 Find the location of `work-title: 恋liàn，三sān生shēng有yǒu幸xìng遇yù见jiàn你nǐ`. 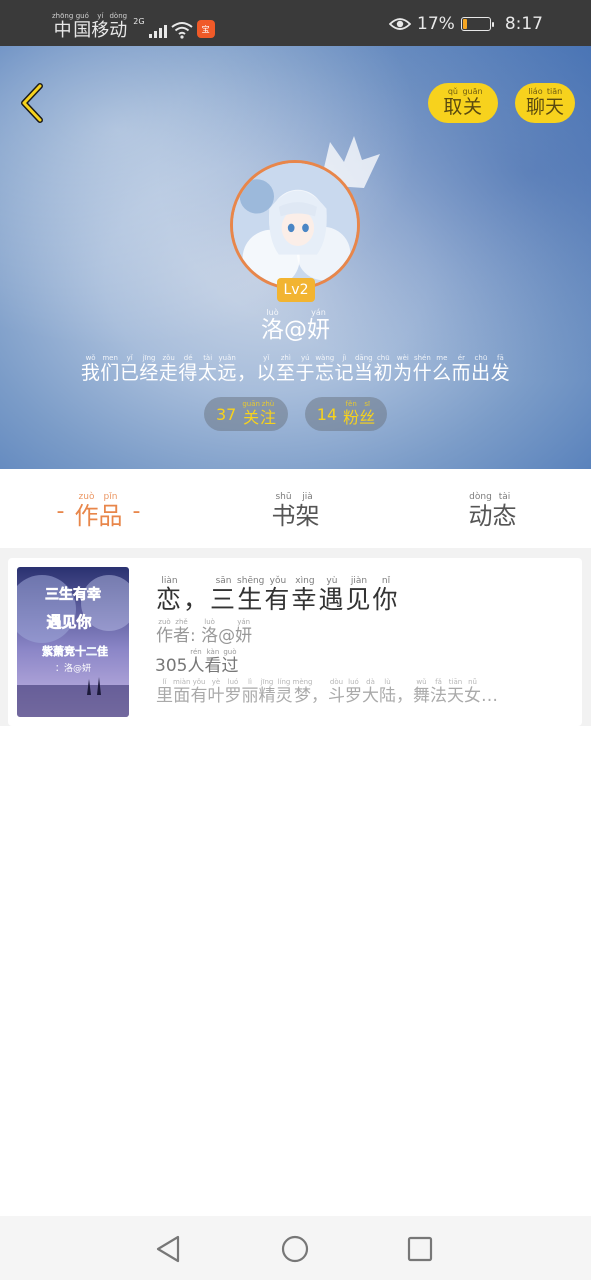

work-title: 恋liàn，三sān生shēng有yǒu幸xìng遇yù见jiàn你nǐ is located at coordinates (277, 596).